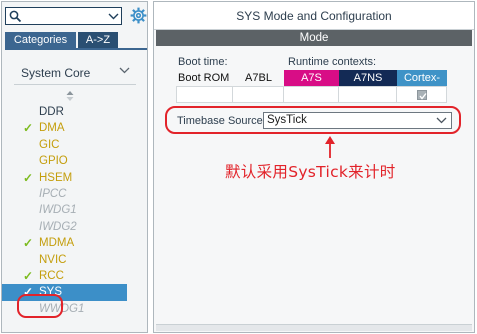 The height and width of the screenshot is (334, 477). I want to click on search-row, so click(76, 16).